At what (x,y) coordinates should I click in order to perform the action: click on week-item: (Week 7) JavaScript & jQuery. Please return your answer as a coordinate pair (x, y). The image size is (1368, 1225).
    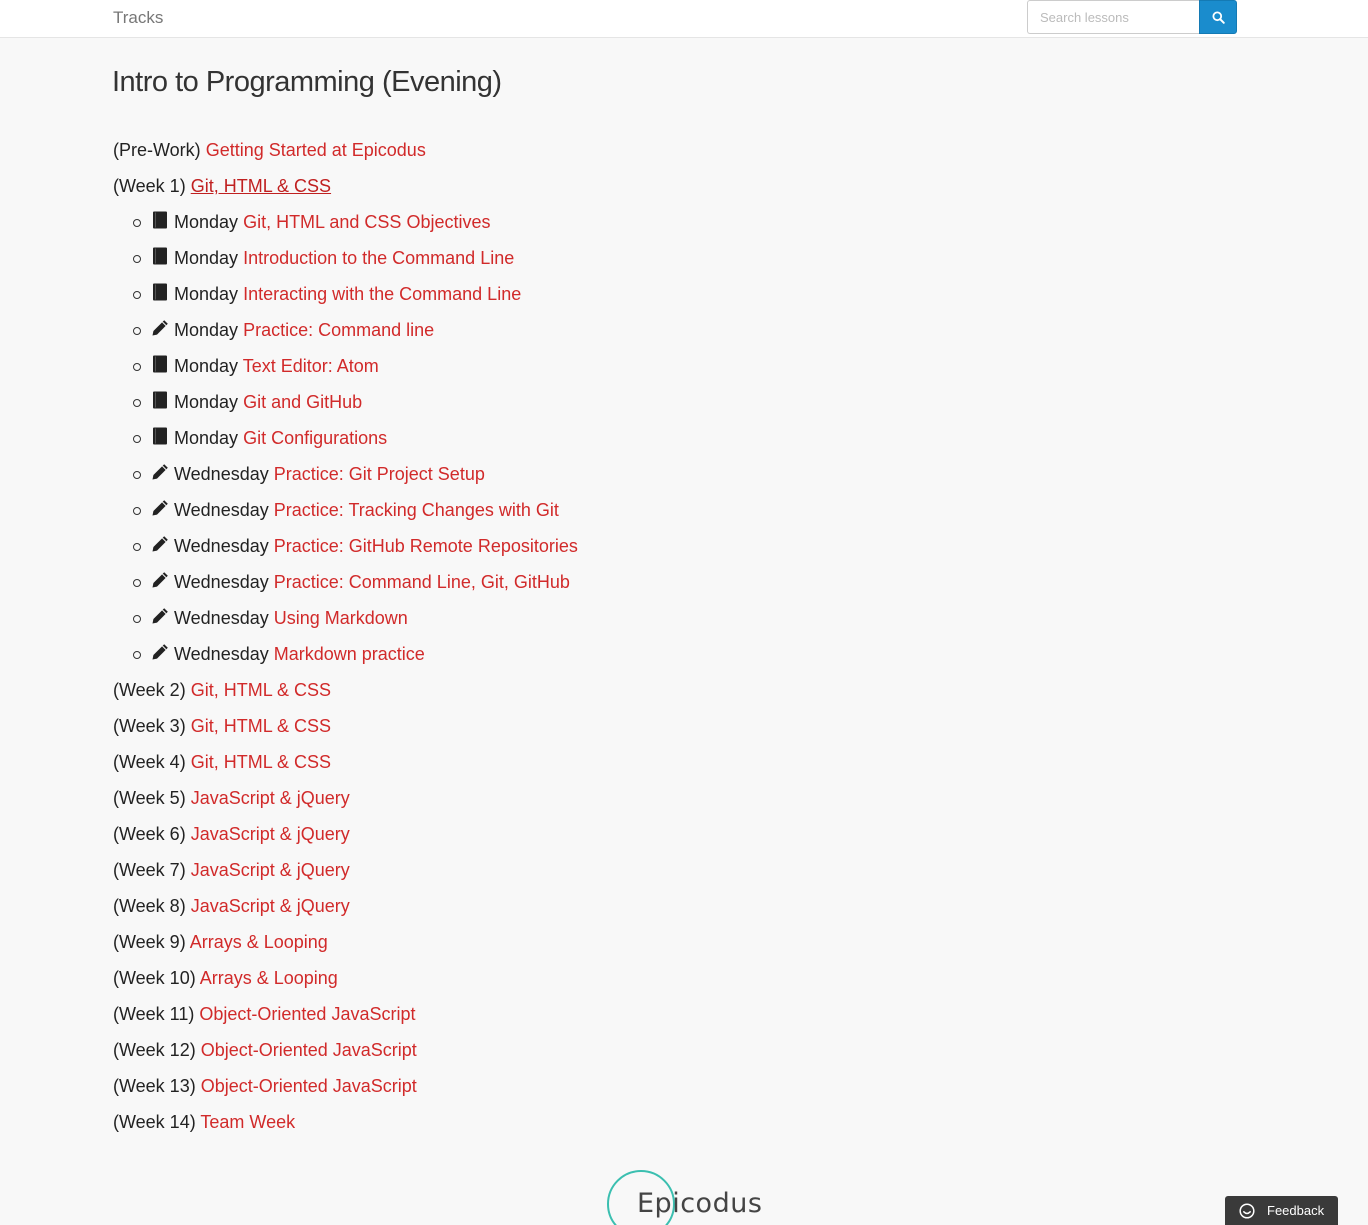
    Looking at the image, I should click on (345, 870).